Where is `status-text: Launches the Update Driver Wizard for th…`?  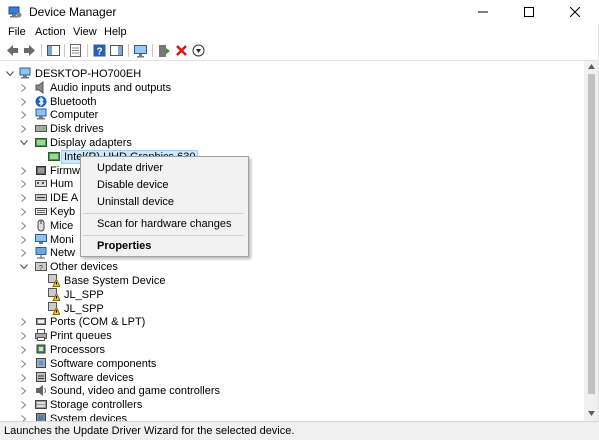
status-text: Launches the Update Driver Wizard for th… is located at coordinates (149, 431).